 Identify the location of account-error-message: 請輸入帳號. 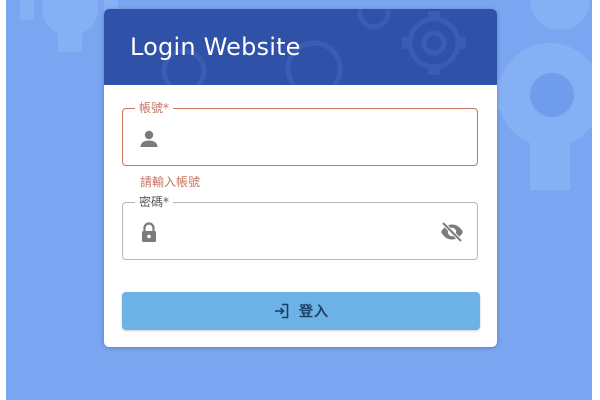
(170, 182).